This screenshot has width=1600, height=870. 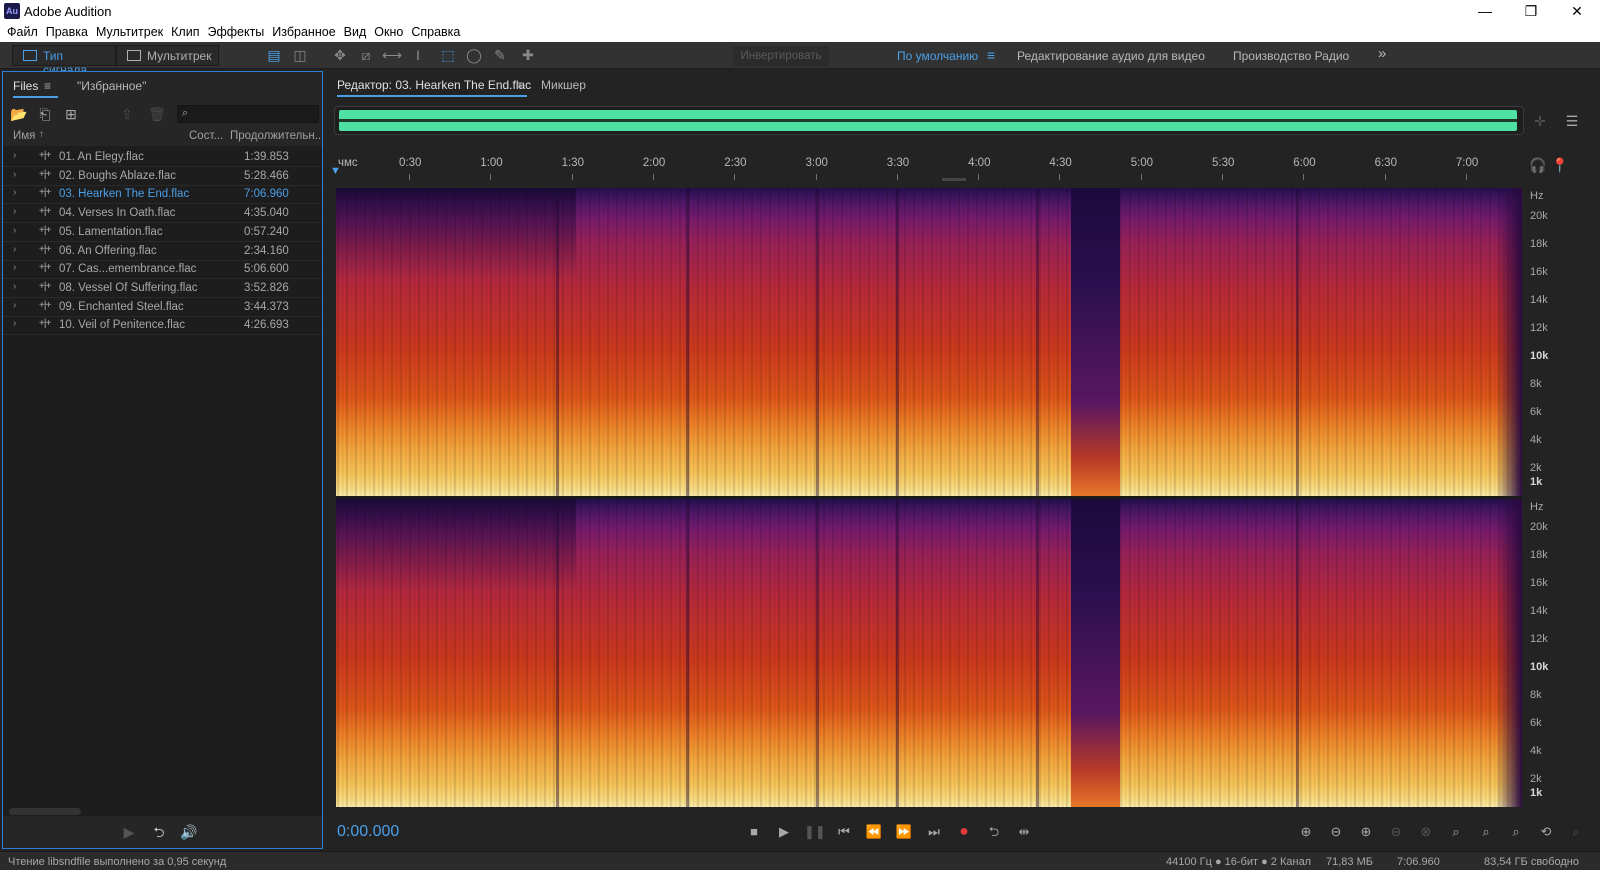 What do you see at coordinates (815, 832) in the screenshot?
I see `pause-icon: ❚❚` at bounding box center [815, 832].